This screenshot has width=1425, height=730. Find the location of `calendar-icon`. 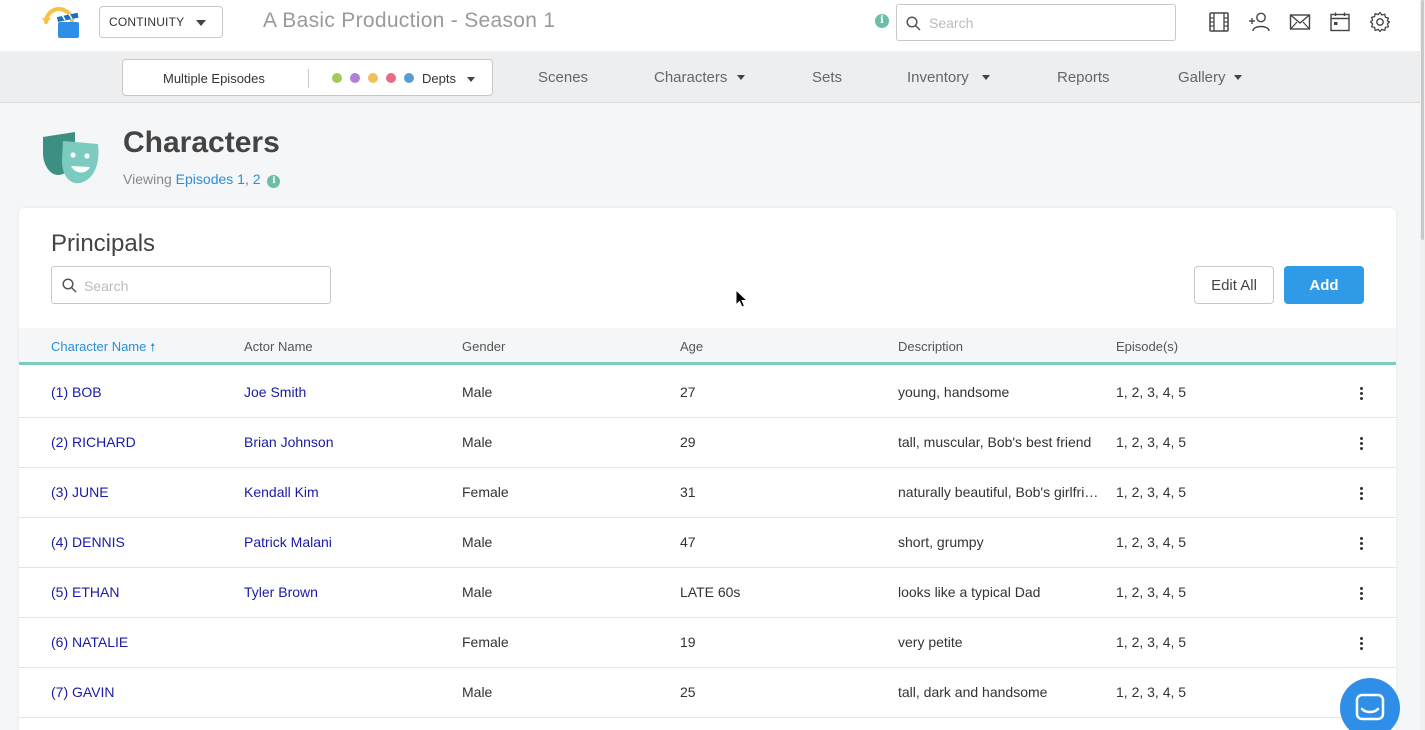

calendar-icon is located at coordinates (1340, 22).